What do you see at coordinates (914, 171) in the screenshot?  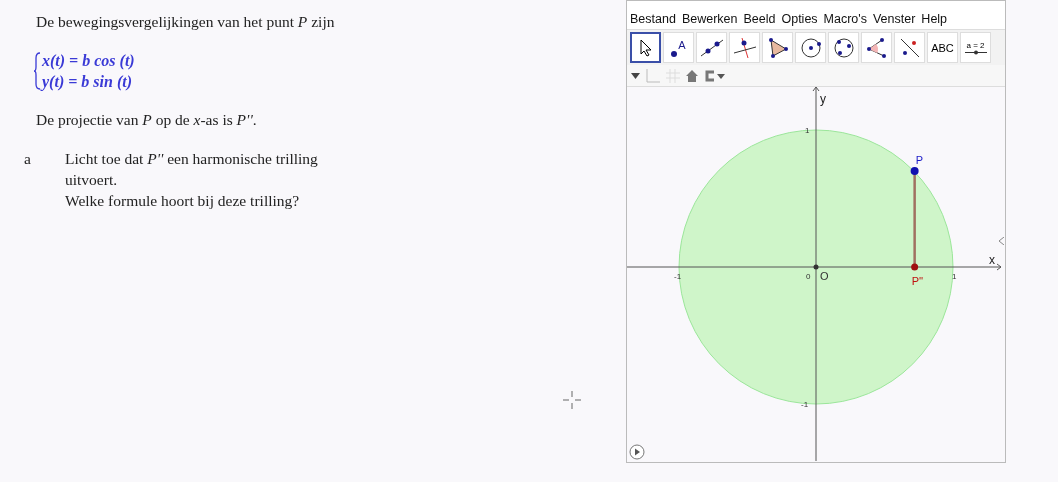 I see `point-p` at bounding box center [914, 171].